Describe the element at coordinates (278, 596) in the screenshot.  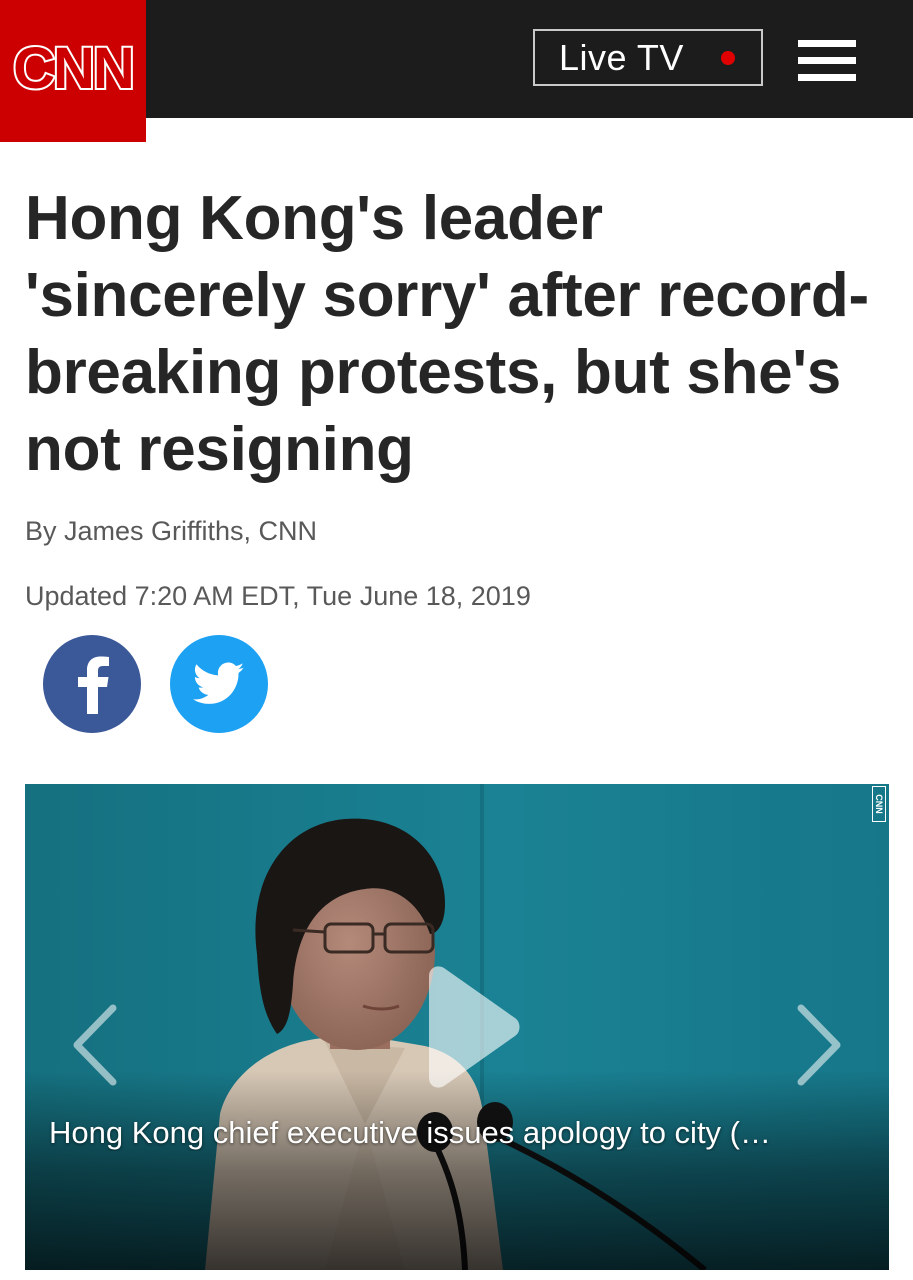
I see `article-timestamp: Updated 7:20 AM EDT, Tue June 18, 2019` at that location.